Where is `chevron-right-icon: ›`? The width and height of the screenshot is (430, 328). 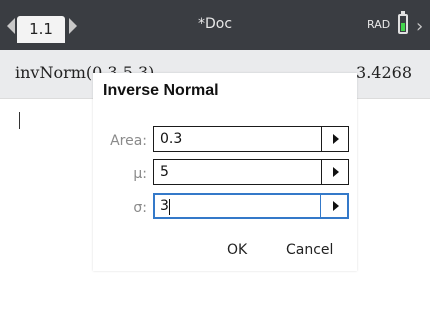 chevron-right-icon: › is located at coordinates (419, 26).